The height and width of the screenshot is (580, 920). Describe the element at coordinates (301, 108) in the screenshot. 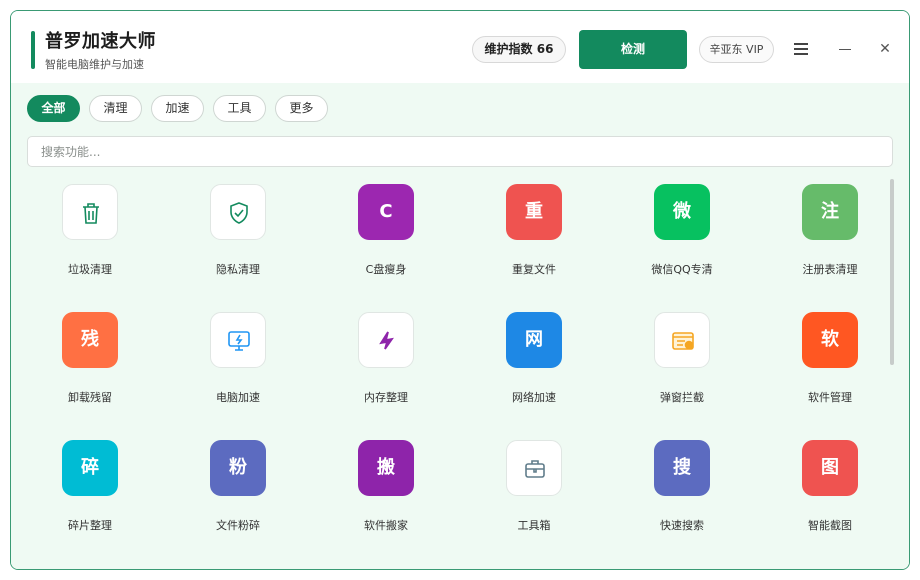

I see `tab-more: 更多` at that location.